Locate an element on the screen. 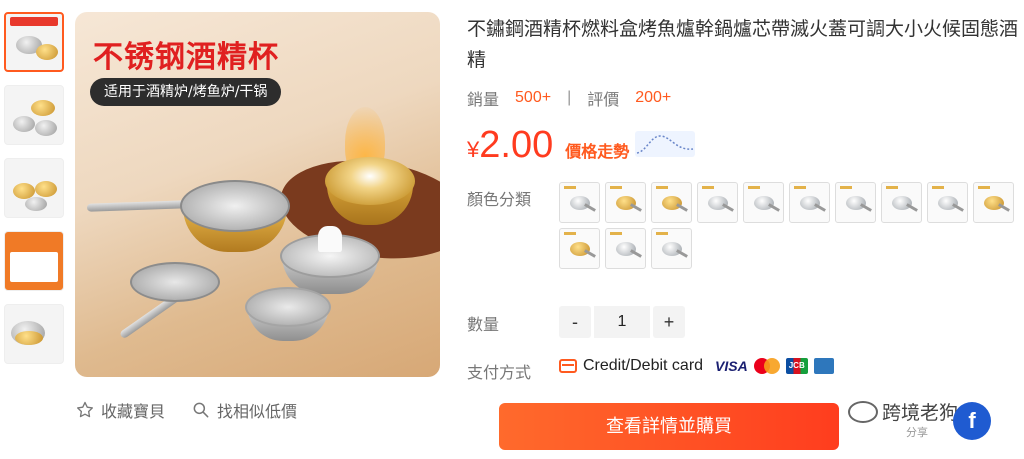 The height and width of the screenshot is (459, 1024). star-icon is located at coordinates (85, 409).